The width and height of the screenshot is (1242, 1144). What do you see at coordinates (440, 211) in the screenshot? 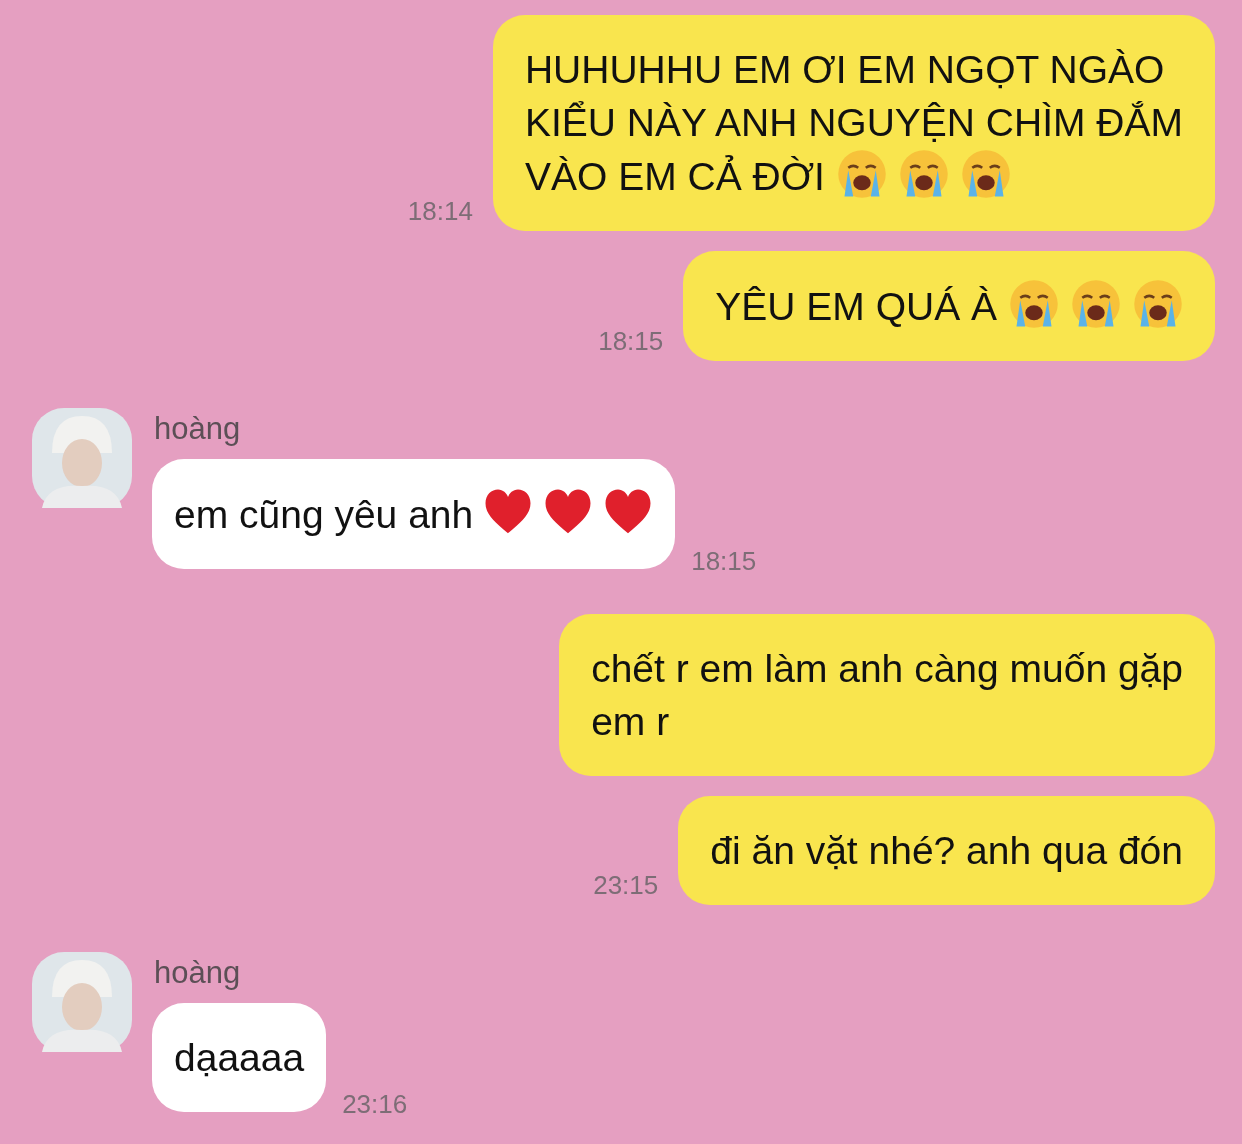
I see `message-time: 18:14` at bounding box center [440, 211].